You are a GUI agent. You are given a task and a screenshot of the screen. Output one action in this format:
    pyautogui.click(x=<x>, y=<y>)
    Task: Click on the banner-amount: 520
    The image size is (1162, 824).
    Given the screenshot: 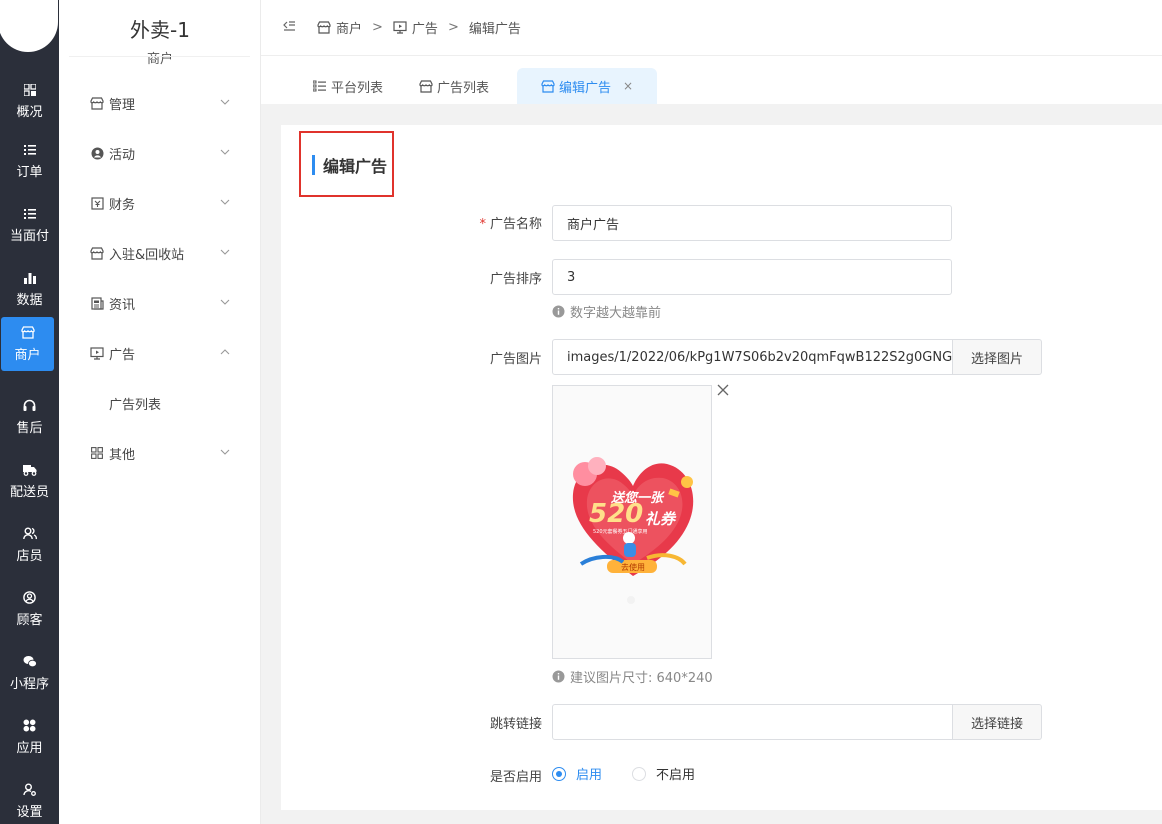 What is the action you would take?
    pyautogui.click(x=616, y=514)
    